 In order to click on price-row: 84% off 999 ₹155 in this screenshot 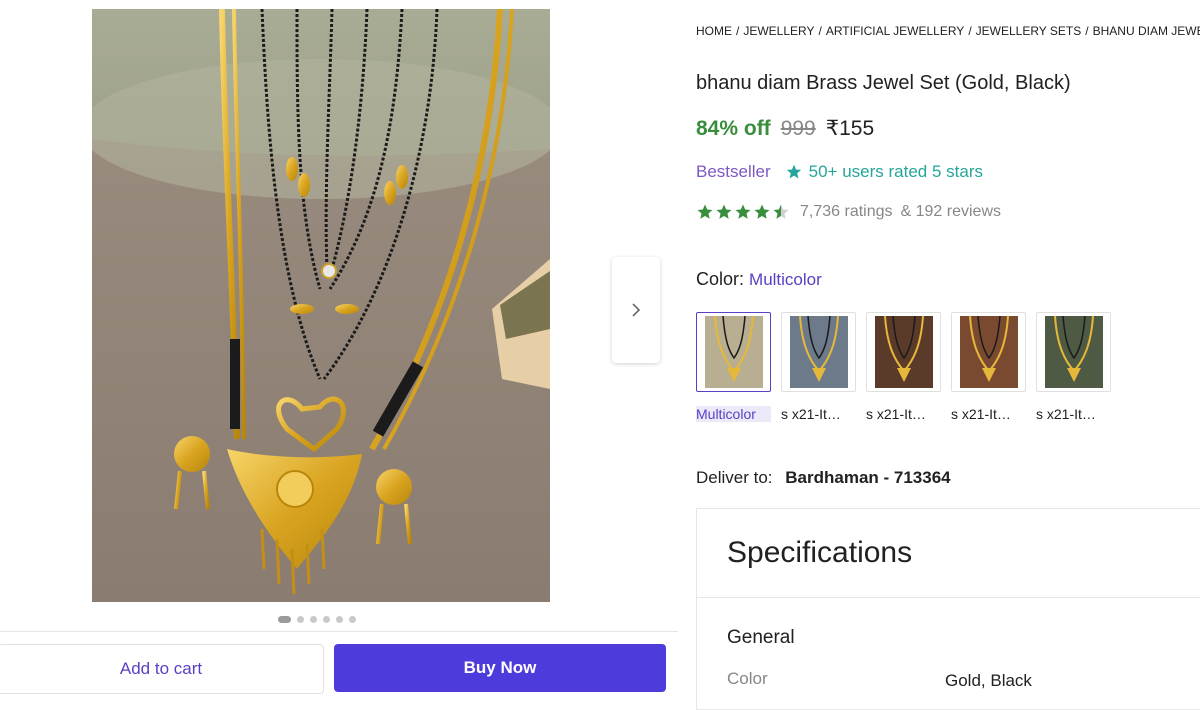, I will do `click(785, 128)`.